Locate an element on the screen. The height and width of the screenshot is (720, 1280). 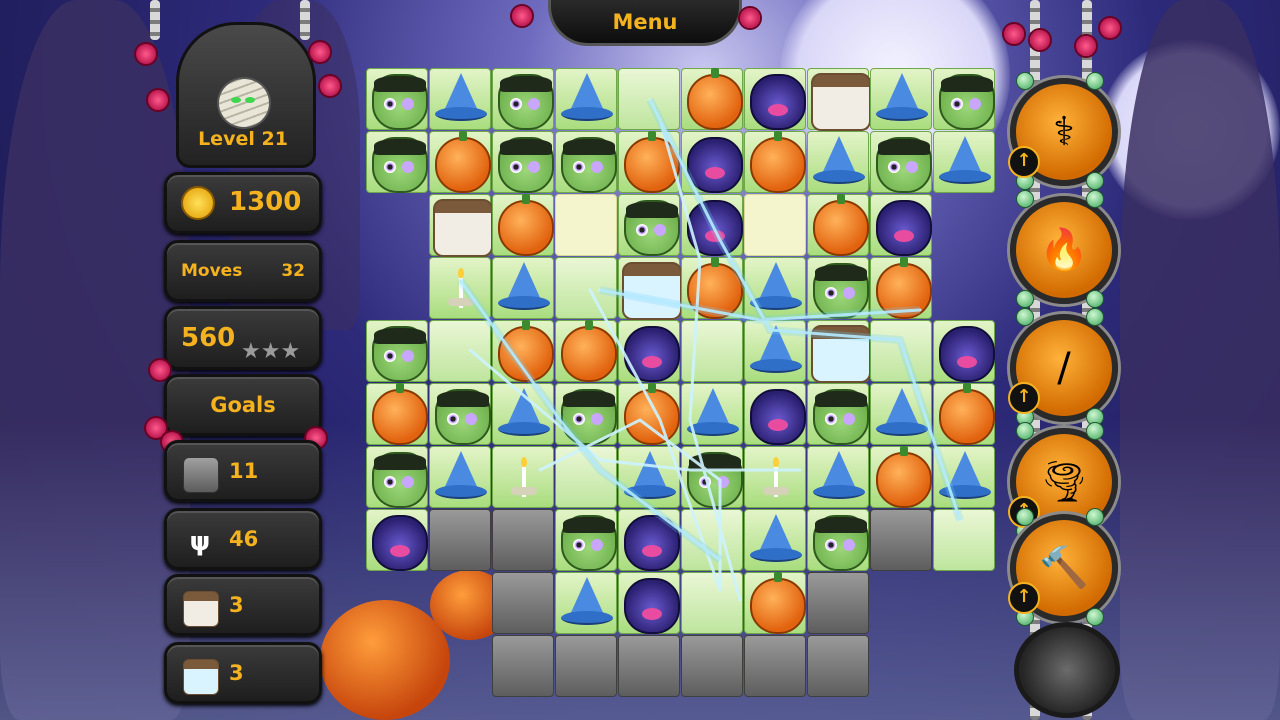
goal-candelabra: ψ 46 is located at coordinates (243, 539).